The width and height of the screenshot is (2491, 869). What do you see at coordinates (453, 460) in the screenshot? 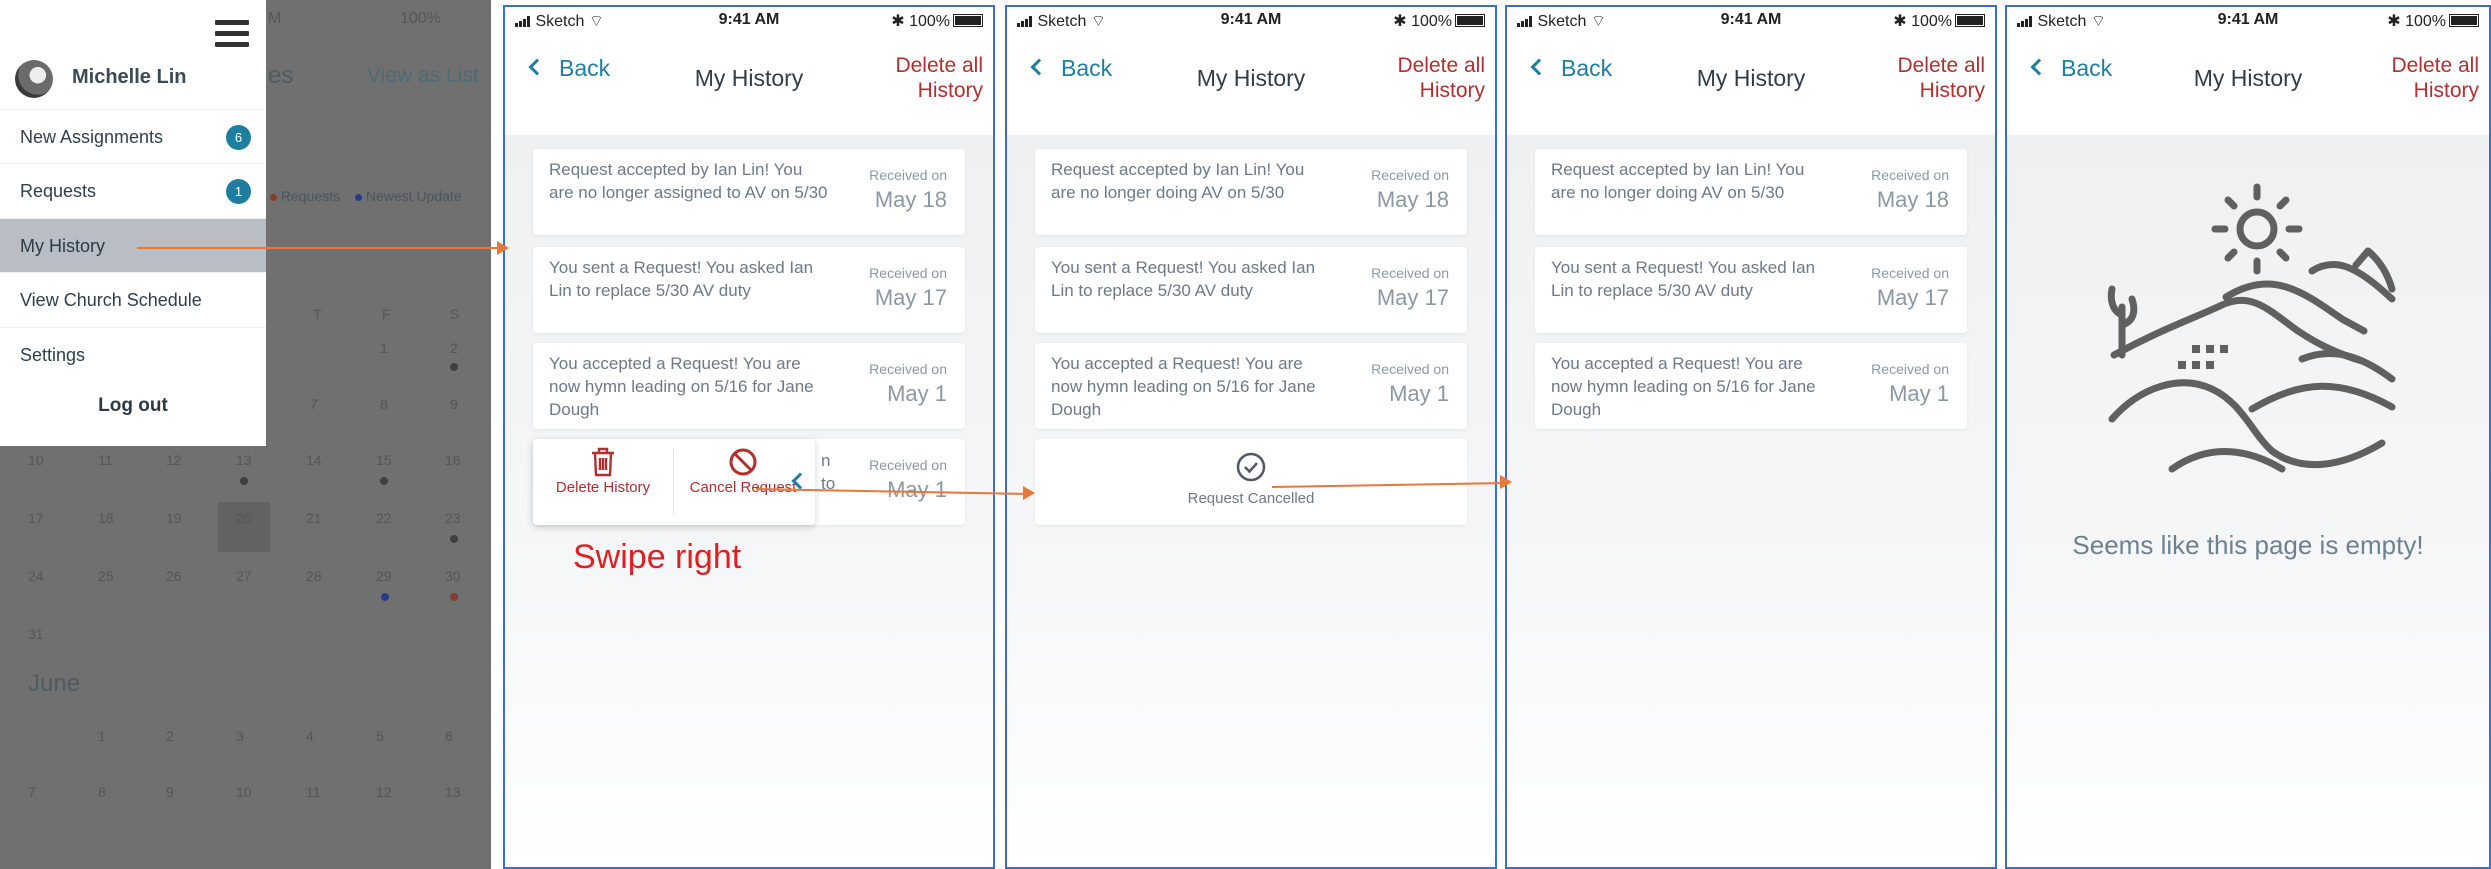
I see `cal-day: 16` at bounding box center [453, 460].